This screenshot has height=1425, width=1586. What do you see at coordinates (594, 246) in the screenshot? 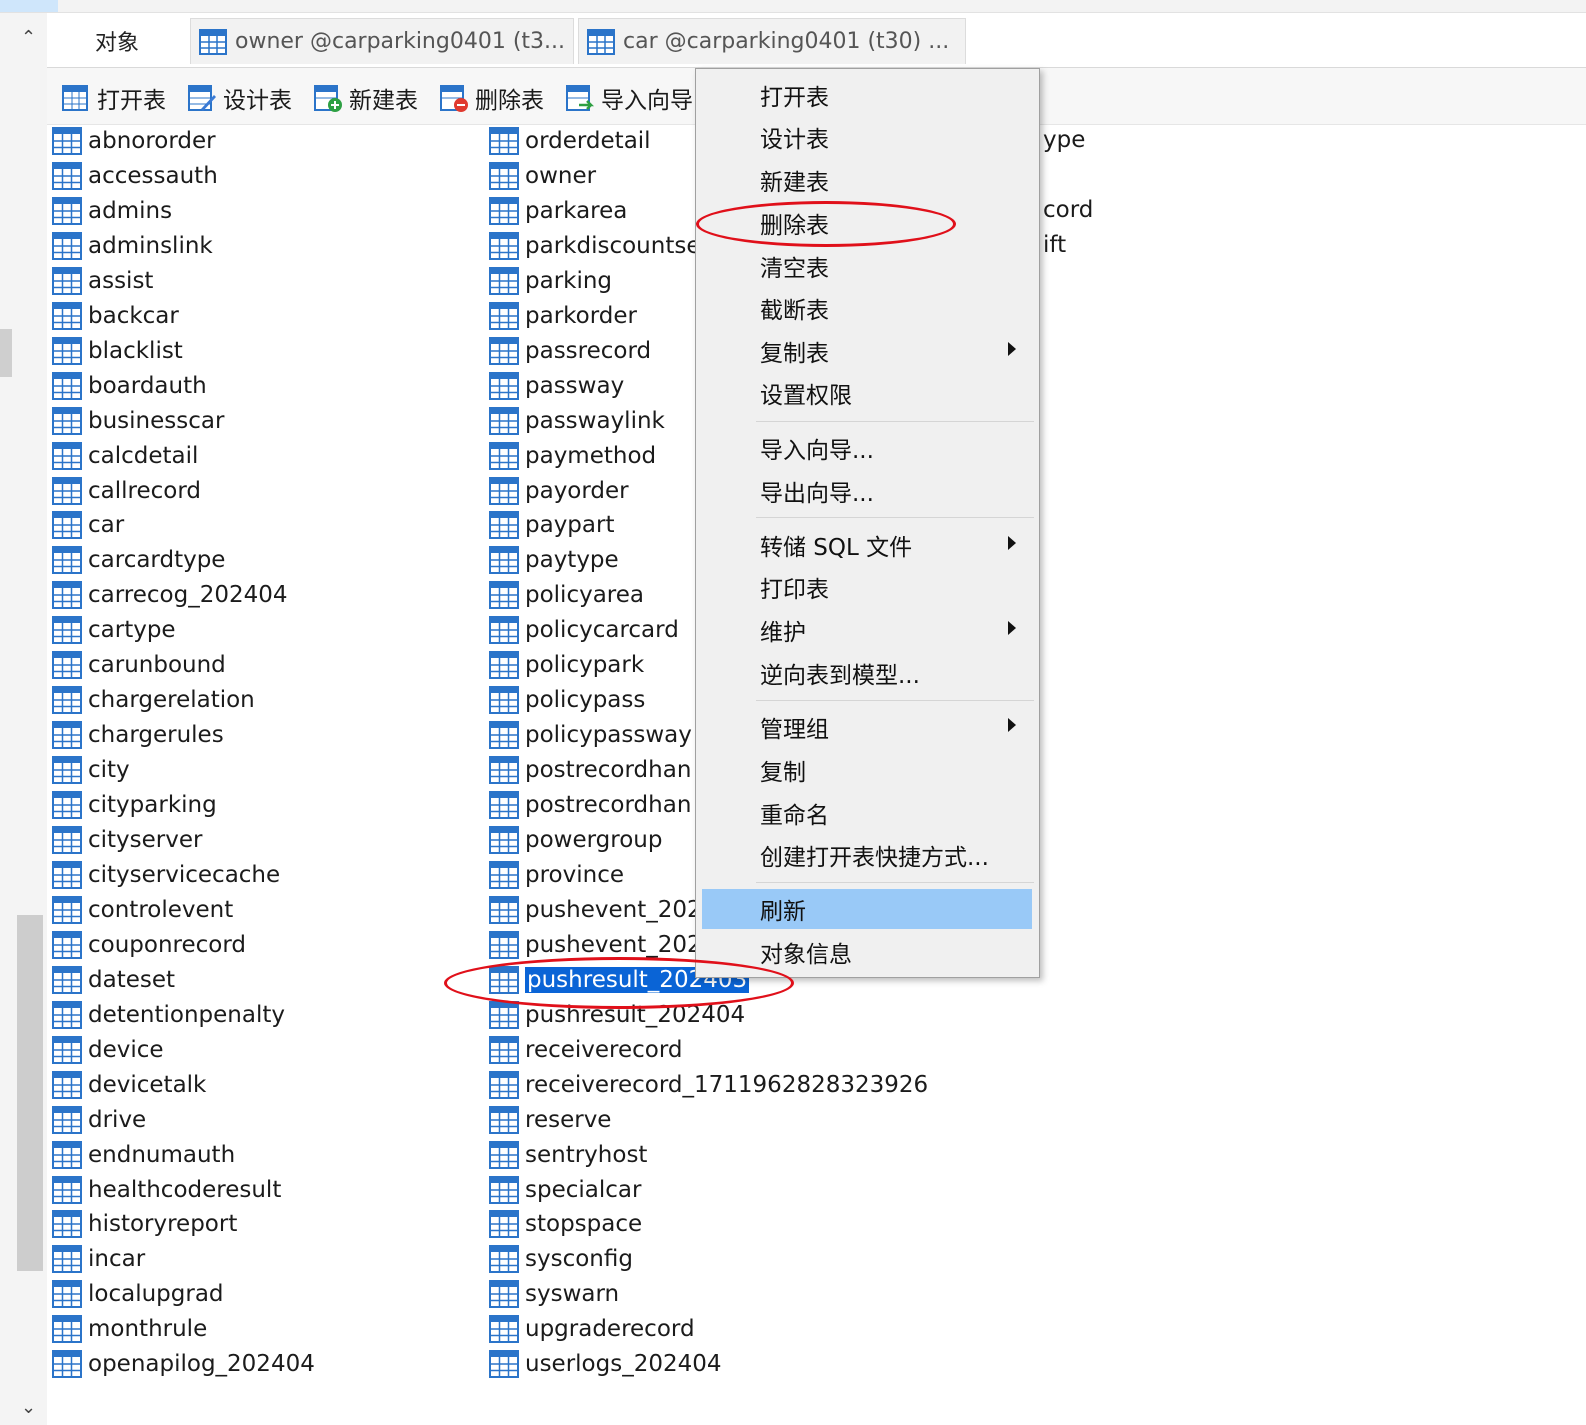
I see `table-item: parkdiscountse` at bounding box center [594, 246].